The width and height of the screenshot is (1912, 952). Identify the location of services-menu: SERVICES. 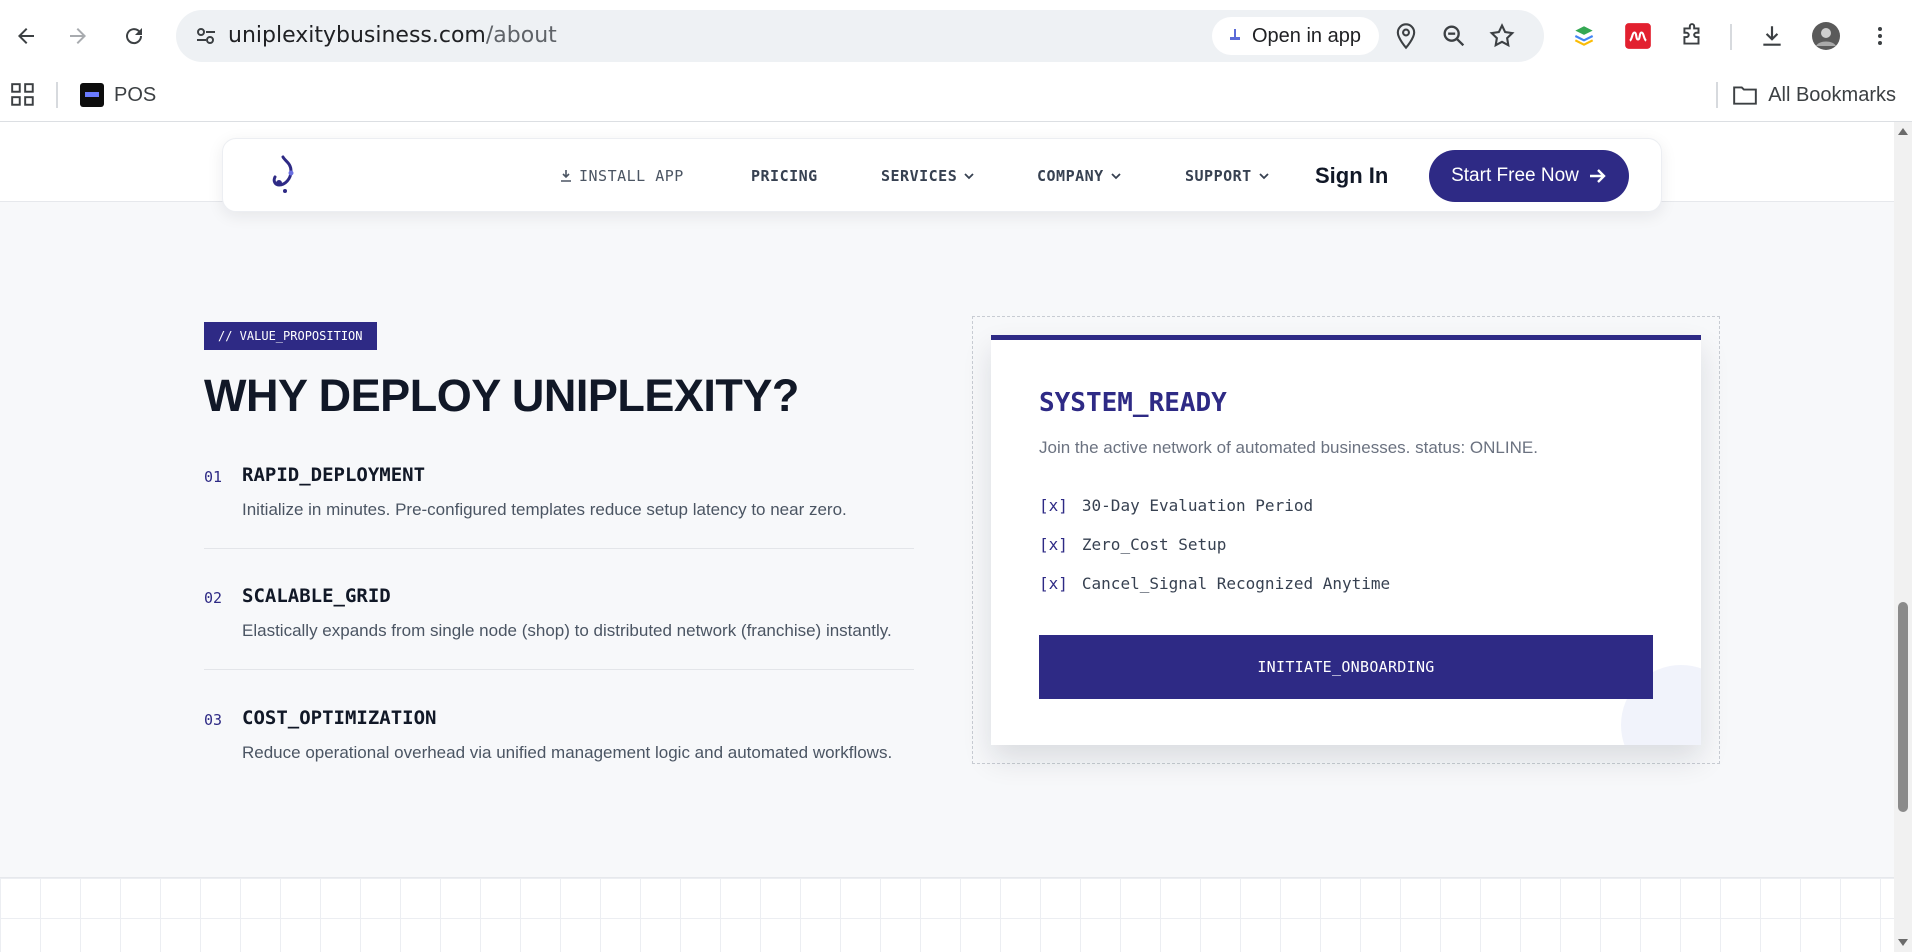
(928, 176).